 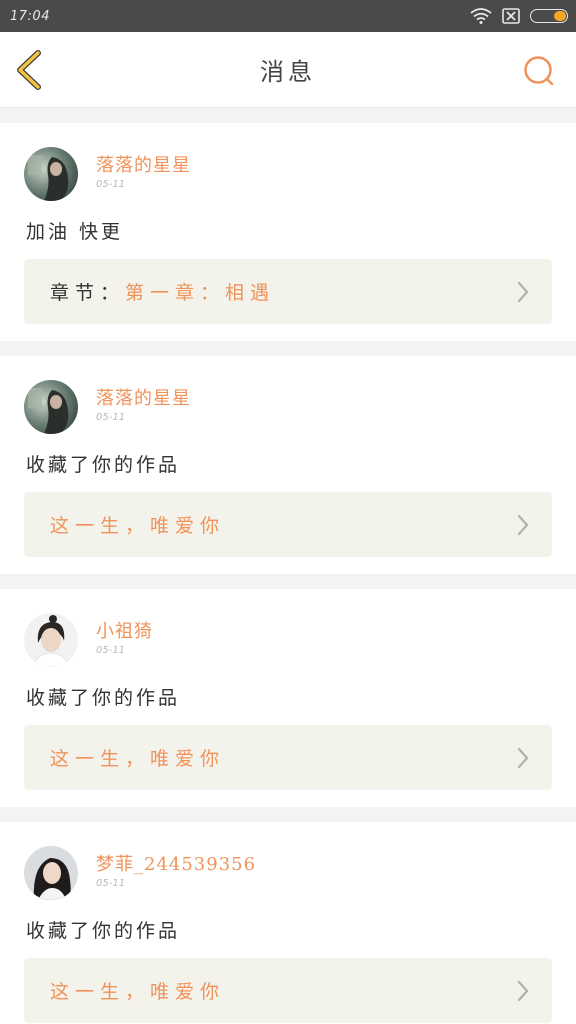 I want to click on link-prefix: 章节：, so click(x=88, y=293).